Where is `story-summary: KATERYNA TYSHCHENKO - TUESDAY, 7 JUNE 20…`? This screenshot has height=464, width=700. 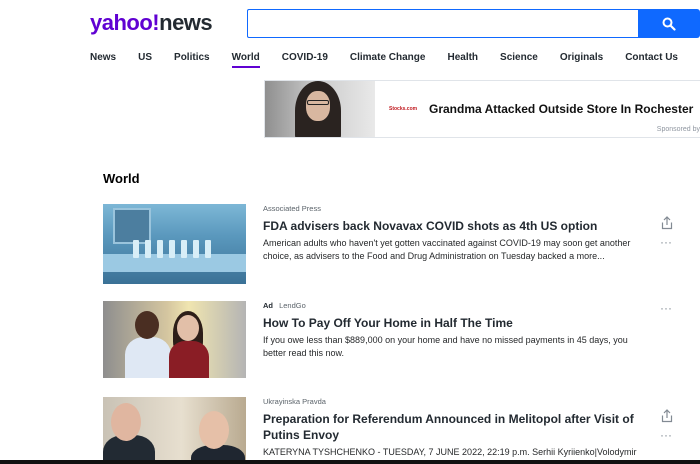
story-summary: KATERYNA TYSHCHENKO - TUESDAY, 7 JUNE 20… is located at coordinates (450, 452).